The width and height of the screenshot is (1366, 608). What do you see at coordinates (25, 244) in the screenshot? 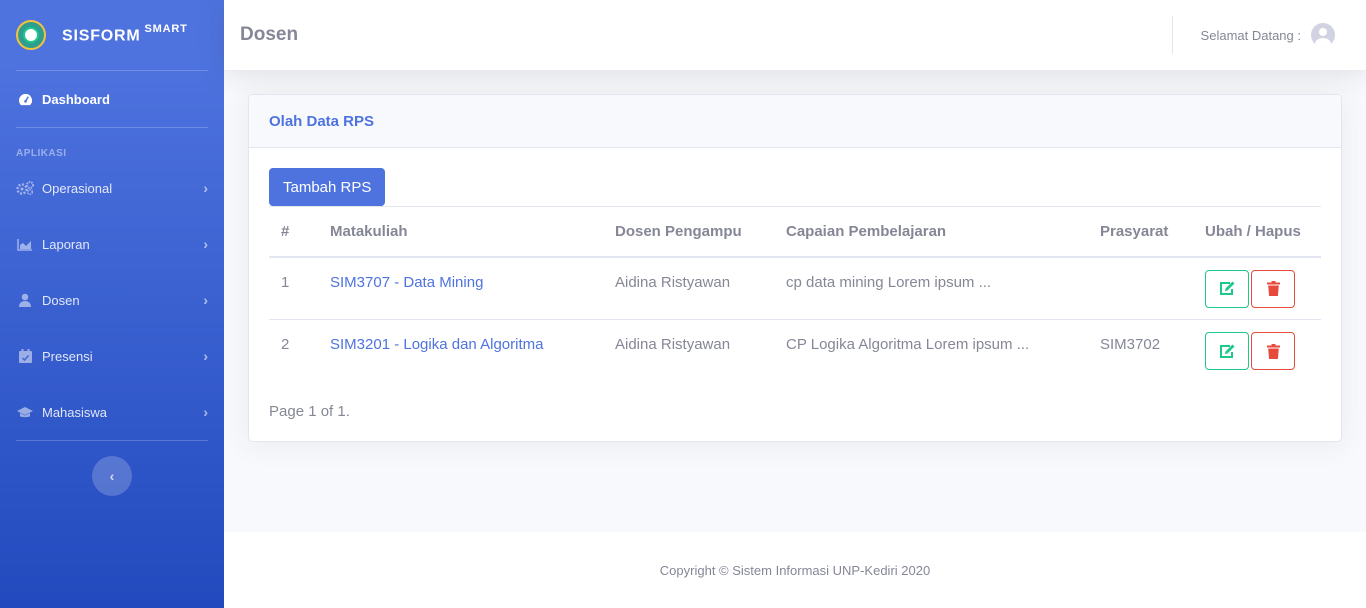
I see `chart-area-icon` at bounding box center [25, 244].